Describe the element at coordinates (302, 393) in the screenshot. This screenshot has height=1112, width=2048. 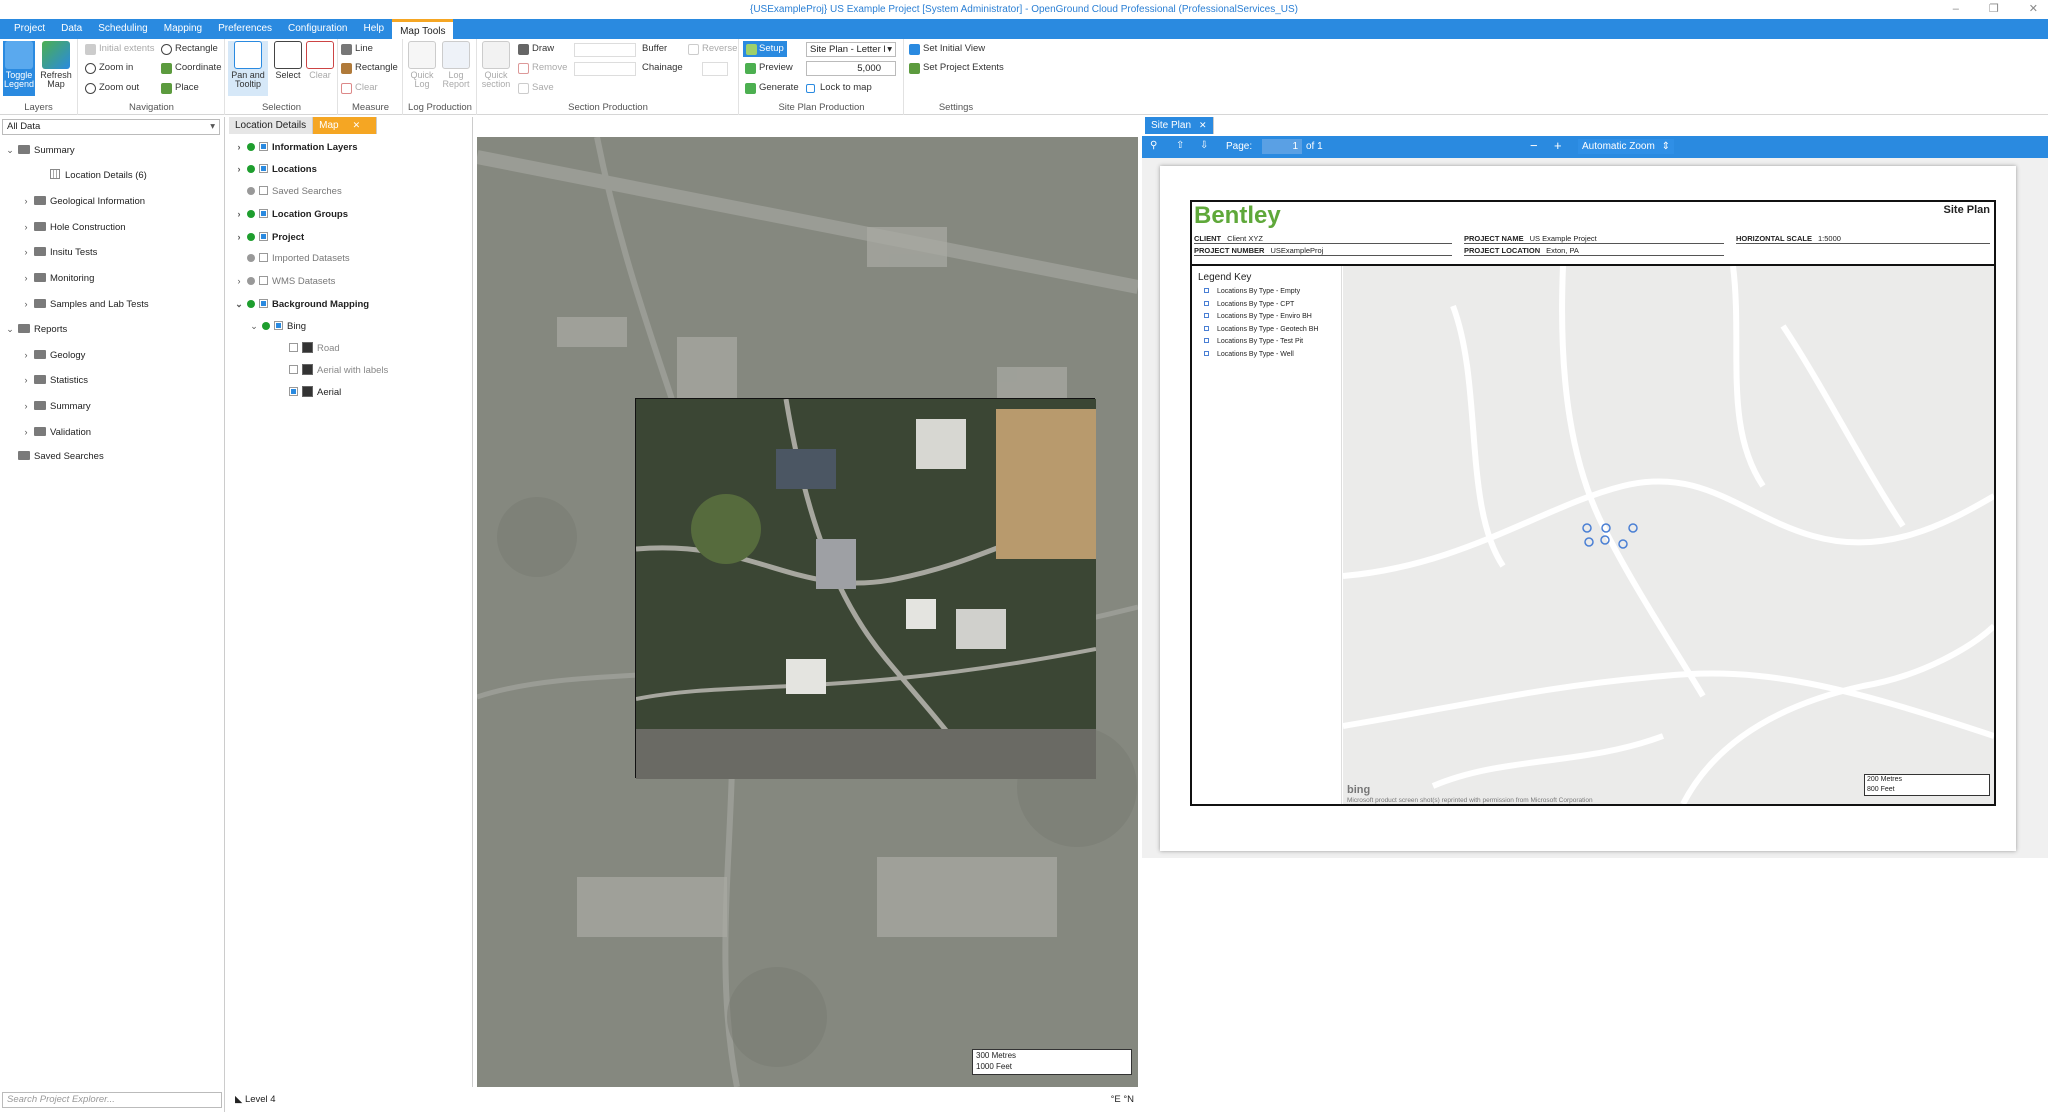
I see `layer-item: Aerial` at that location.